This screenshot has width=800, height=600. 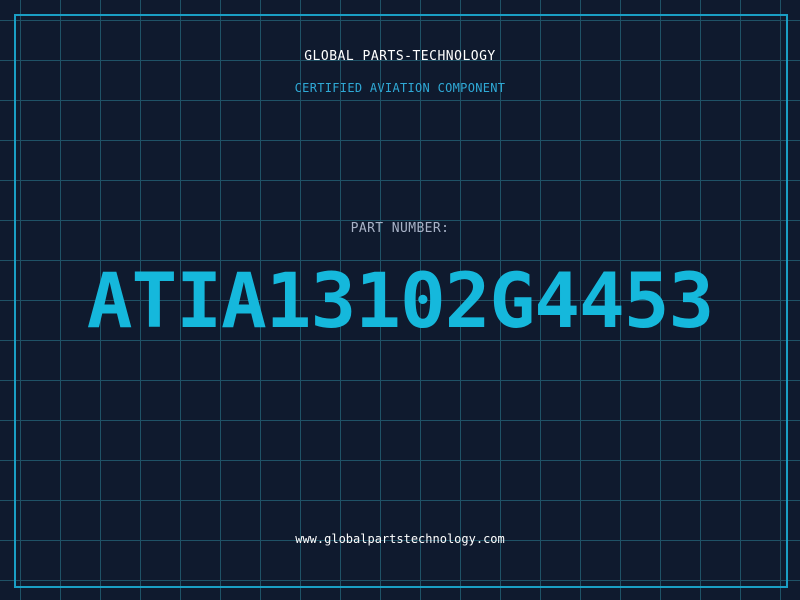 I want to click on certification-tagline: CERTIFIED AVIATION COMPONENT, so click(x=400, y=88).